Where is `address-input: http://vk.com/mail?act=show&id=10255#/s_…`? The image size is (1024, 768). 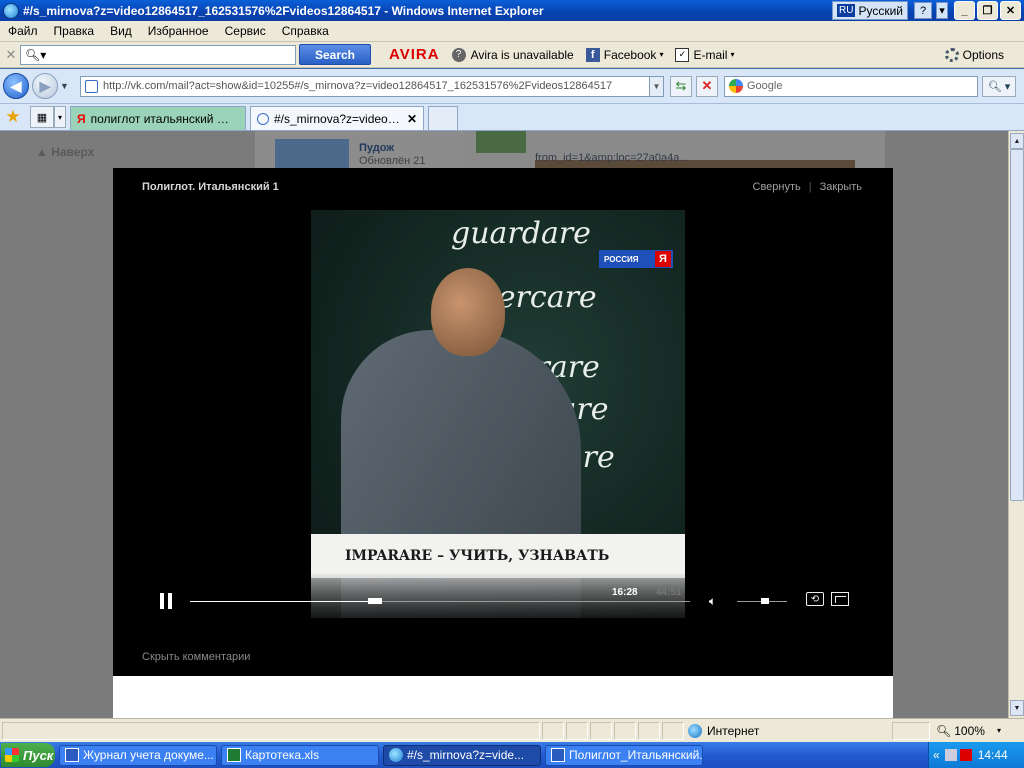
address-input: http://vk.com/mail?act=show&id=10255#/s_… is located at coordinates (372, 86).